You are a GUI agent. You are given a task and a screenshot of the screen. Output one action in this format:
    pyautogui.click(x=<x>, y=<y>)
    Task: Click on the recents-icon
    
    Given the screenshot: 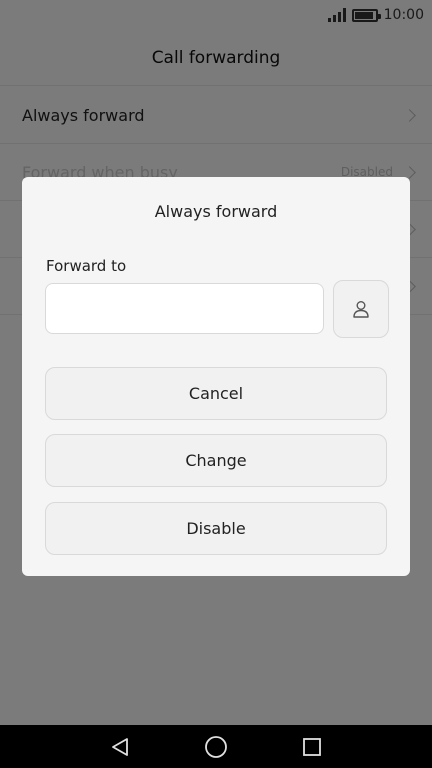 What is the action you would take?
    pyautogui.click(x=312, y=747)
    